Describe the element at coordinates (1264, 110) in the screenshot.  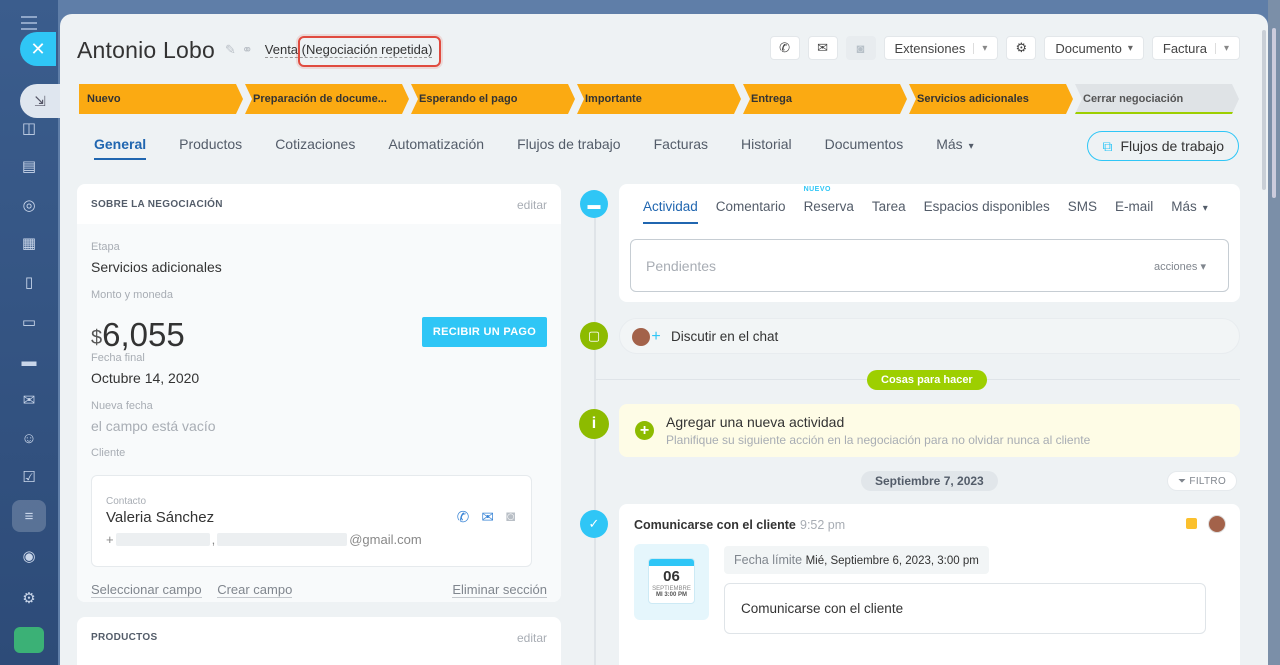
I see `panel-scrollbar` at that location.